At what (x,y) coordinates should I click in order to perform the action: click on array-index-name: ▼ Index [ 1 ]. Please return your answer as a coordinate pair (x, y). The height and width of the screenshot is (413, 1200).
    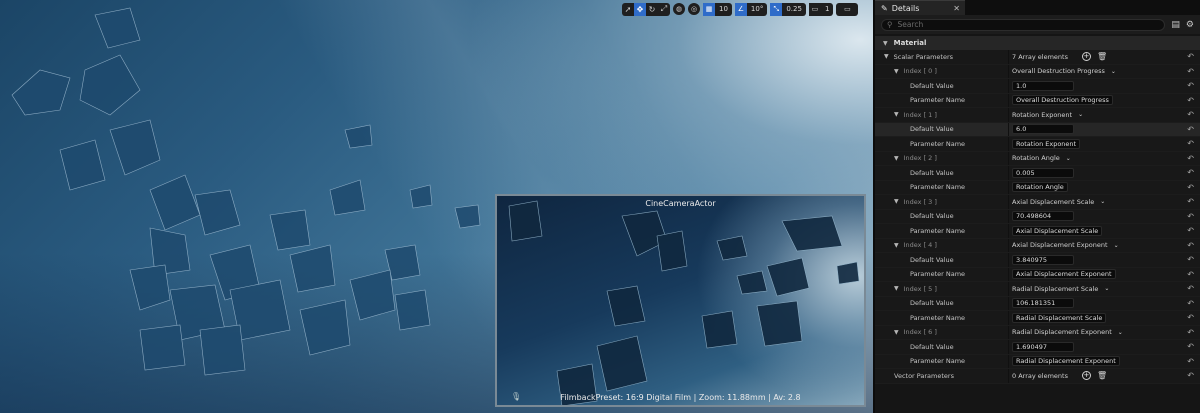
    Looking at the image, I should click on (915, 115).